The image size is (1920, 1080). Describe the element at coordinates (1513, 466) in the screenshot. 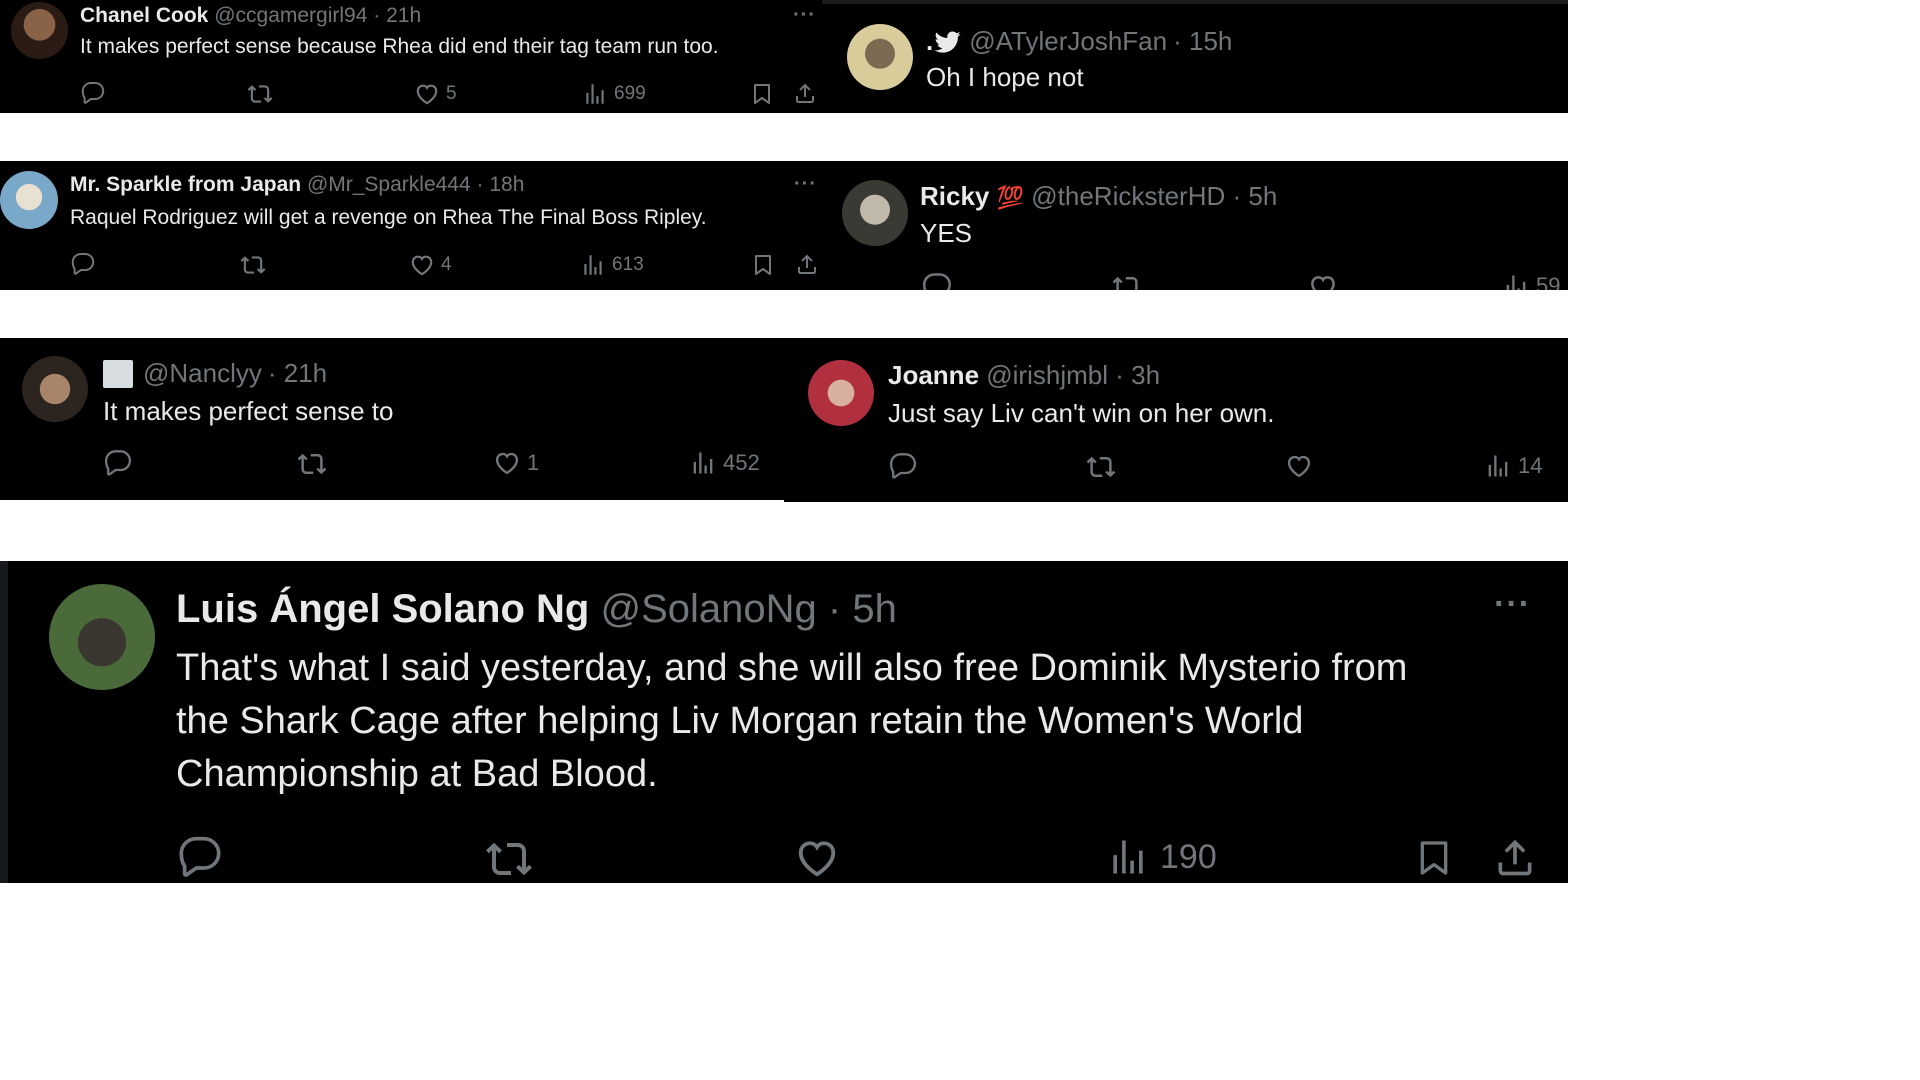

I see `views-button: 14` at that location.